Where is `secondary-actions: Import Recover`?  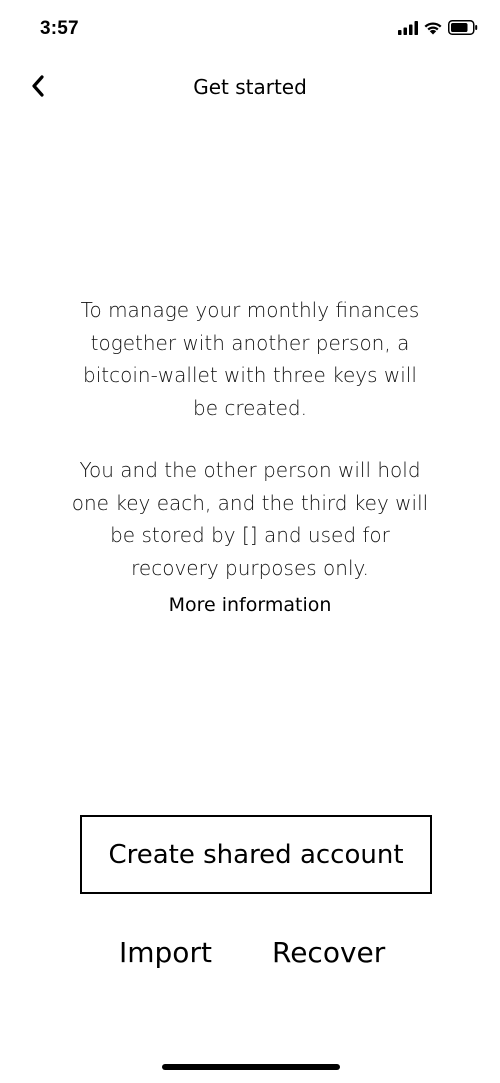 secondary-actions: Import Recover is located at coordinates (250, 956).